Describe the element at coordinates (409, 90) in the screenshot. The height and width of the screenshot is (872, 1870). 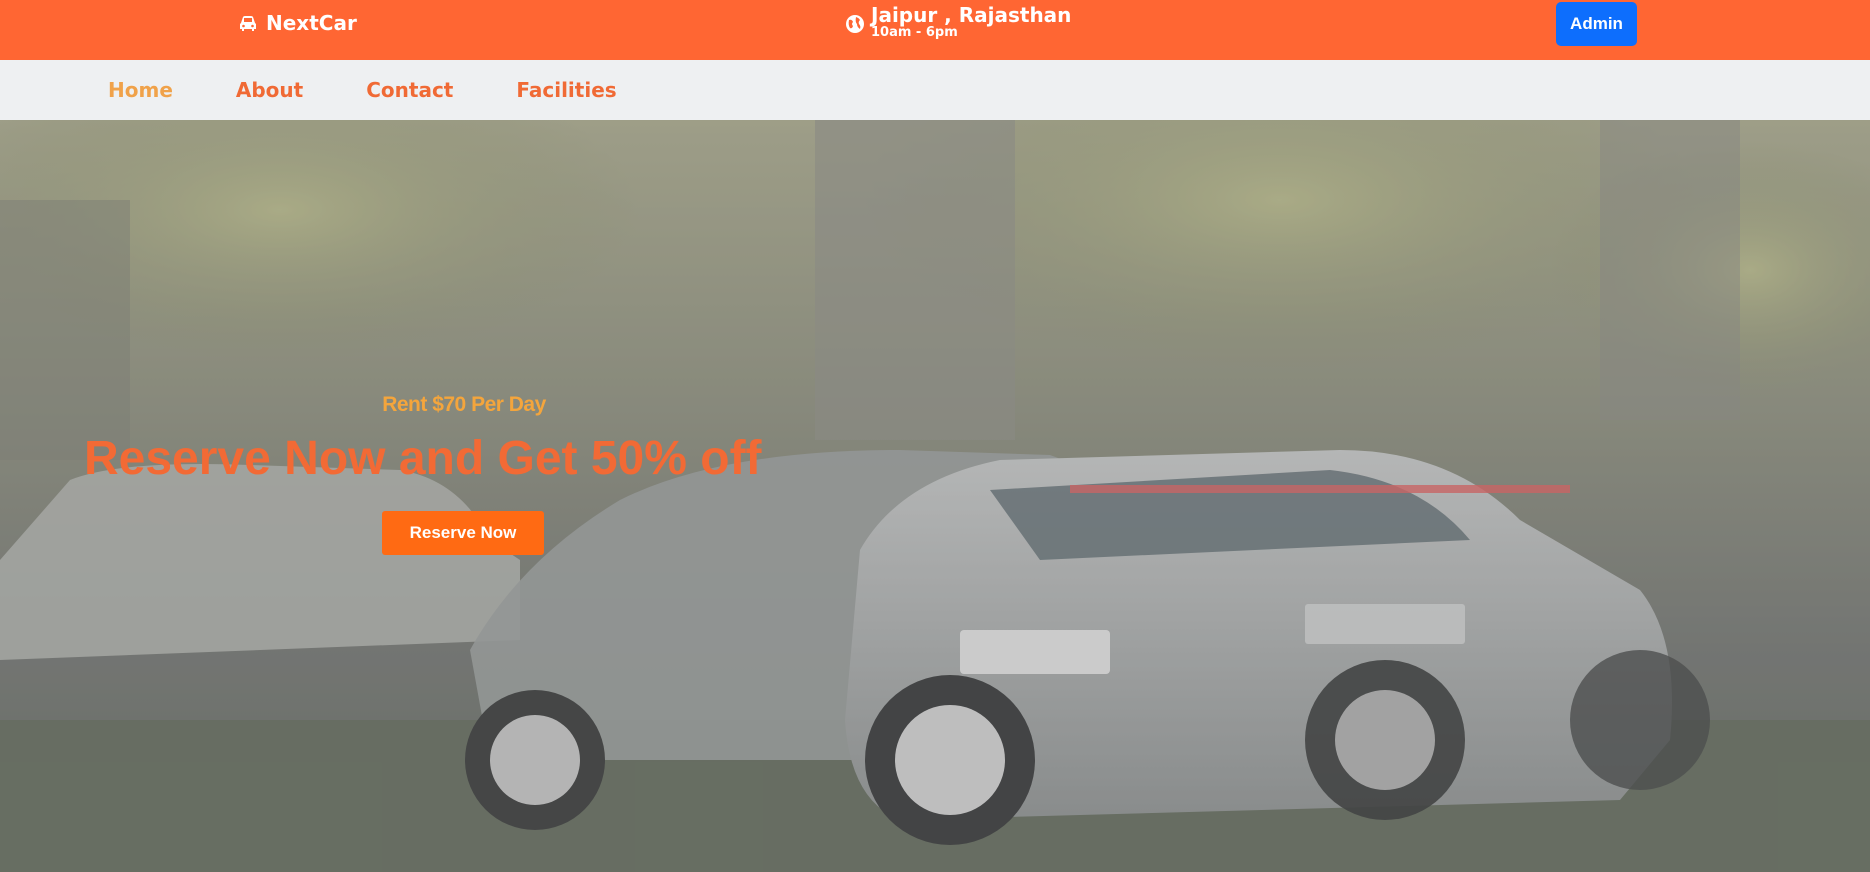
I see `nav-item-contact: Contact` at that location.